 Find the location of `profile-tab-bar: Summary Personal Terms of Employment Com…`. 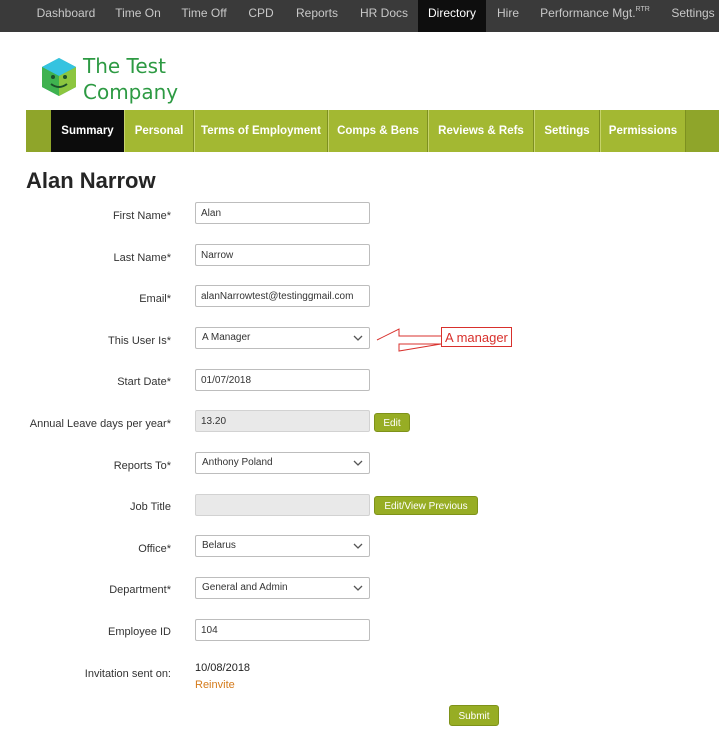

profile-tab-bar: Summary Personal Terms of Employment Com… is located at coordinates (372, 131).